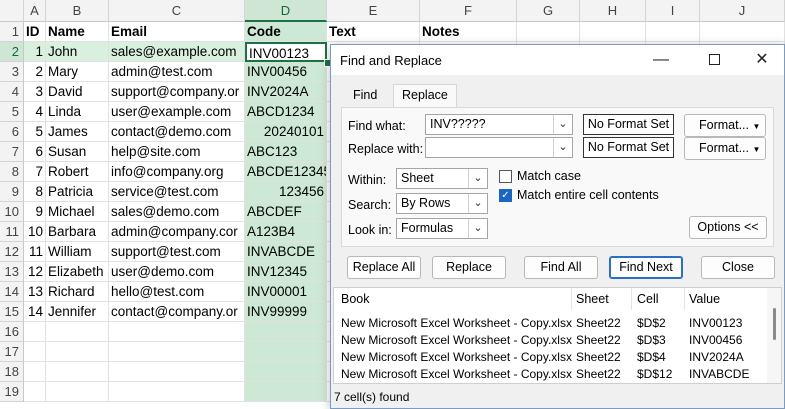  I want to click on find-next-button: Find Next, so click(646, 267).